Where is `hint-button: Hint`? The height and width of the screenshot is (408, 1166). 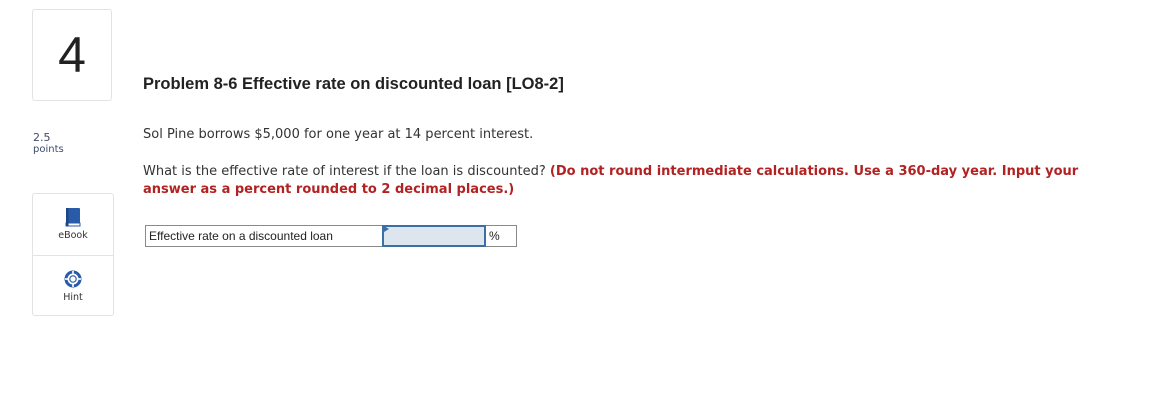
hint-button: Hint is located at coordinates (73, 286).